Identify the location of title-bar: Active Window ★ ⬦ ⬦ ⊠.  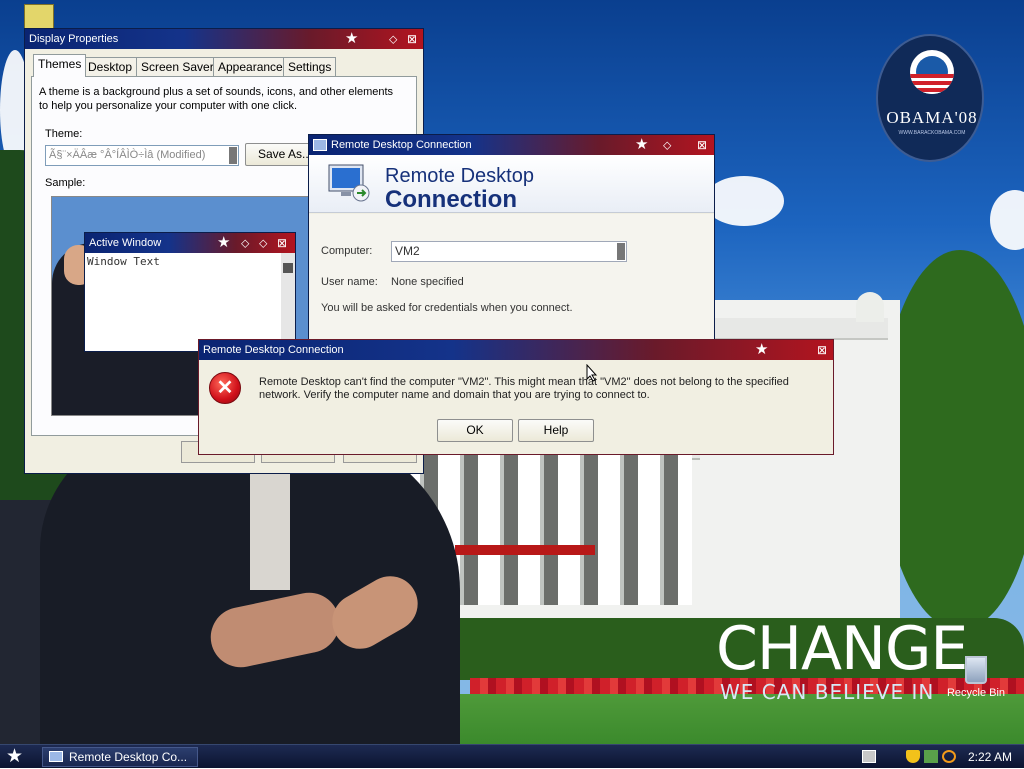
(190, 243).